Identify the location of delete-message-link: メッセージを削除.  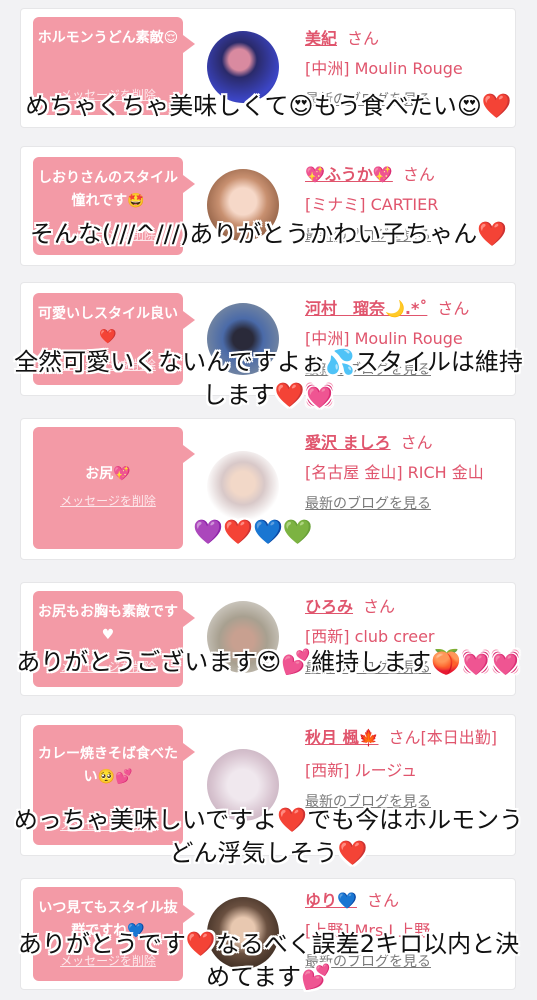
(108, 501).